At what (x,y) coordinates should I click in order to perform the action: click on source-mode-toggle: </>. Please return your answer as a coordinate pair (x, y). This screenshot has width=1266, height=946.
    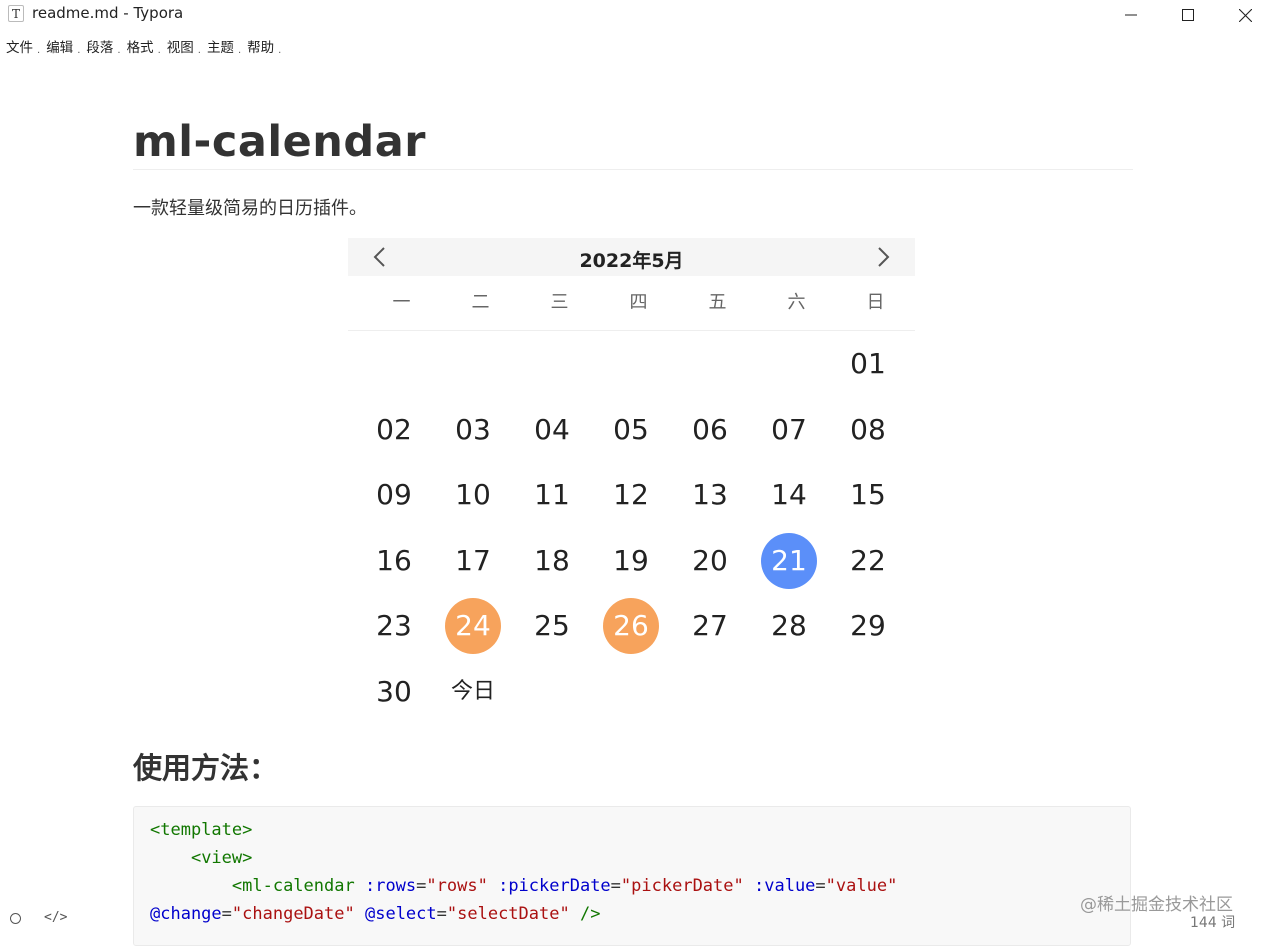
    Looking at the image, I should click on (55, 917).